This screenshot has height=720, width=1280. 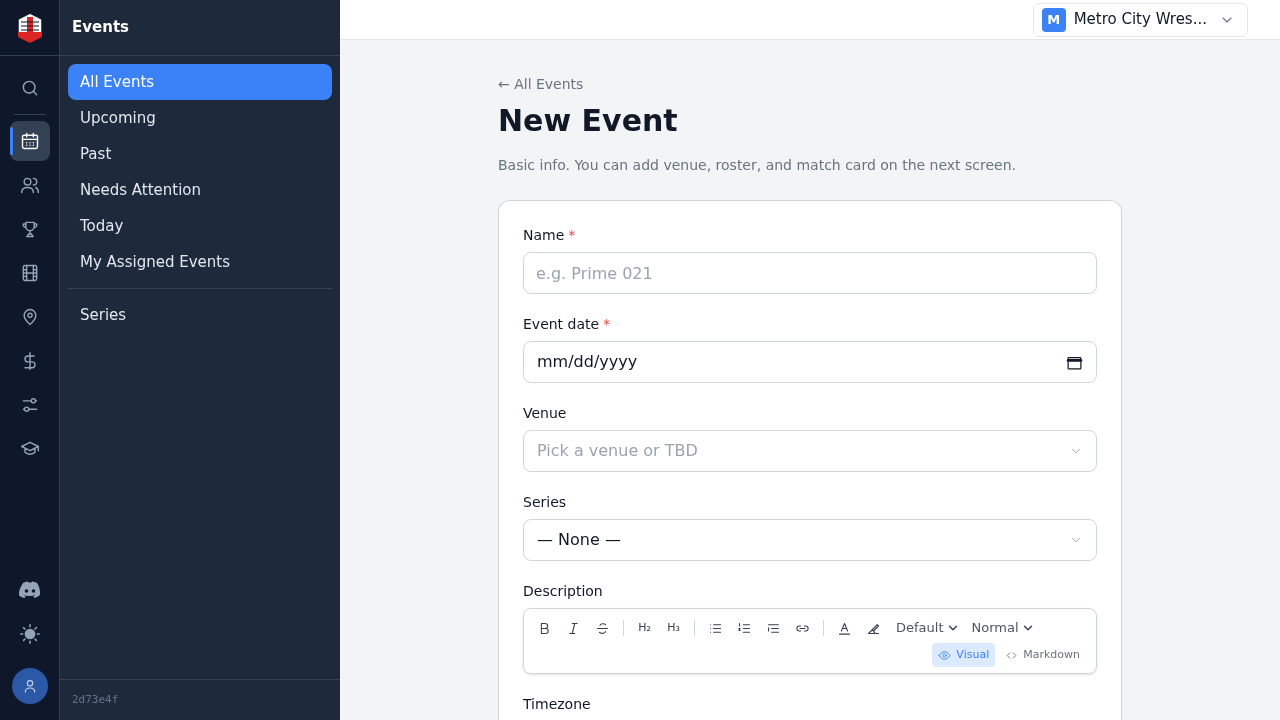 I want to click on sidebar-item: Today, so click(x=200, y=226).